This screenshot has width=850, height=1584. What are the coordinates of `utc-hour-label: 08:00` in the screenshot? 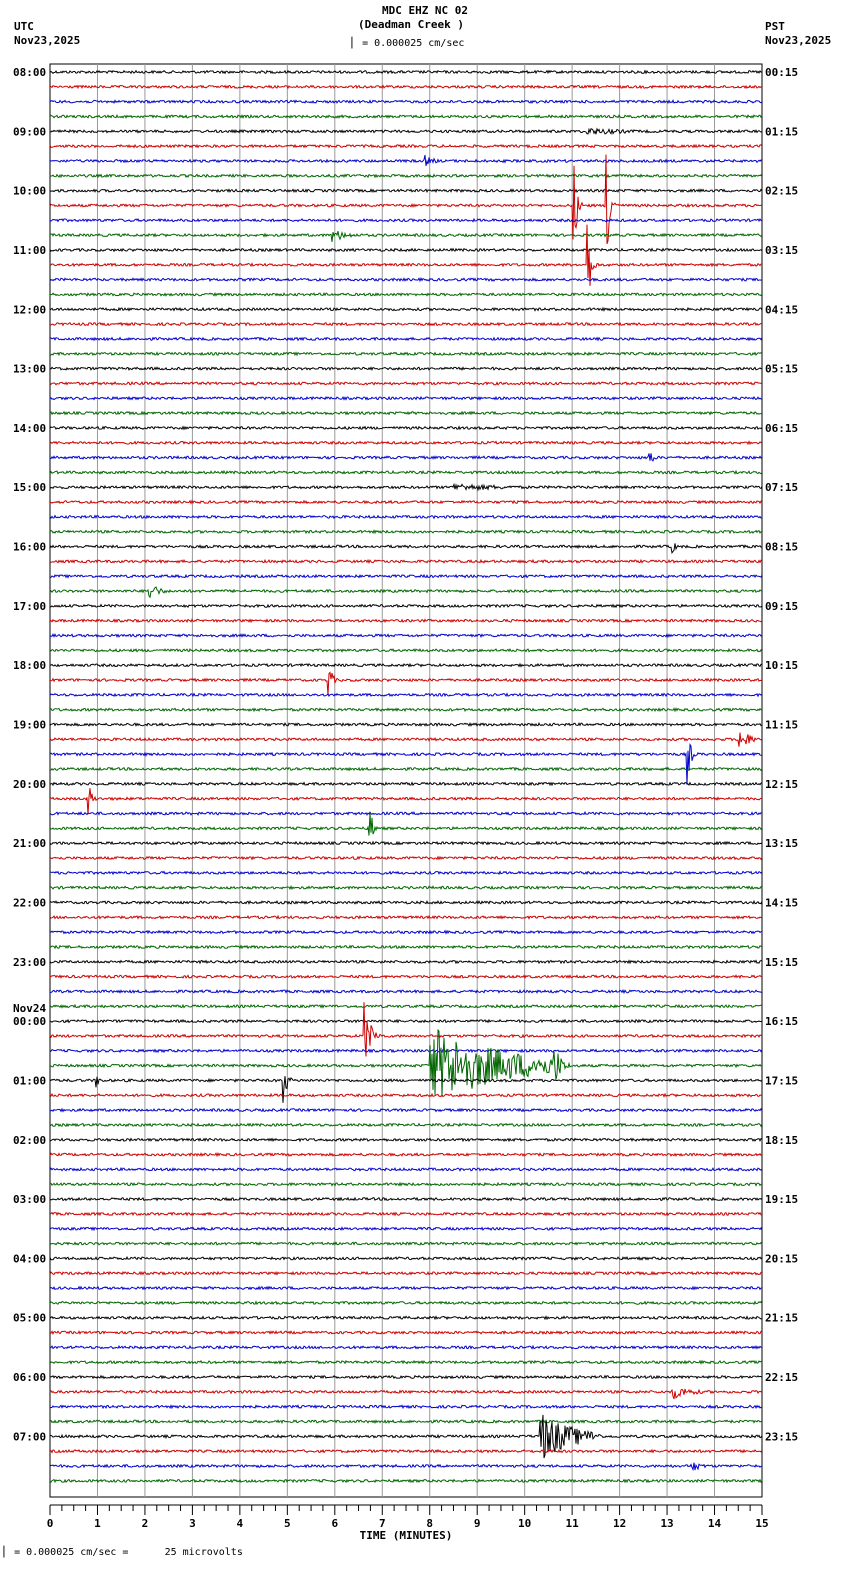 It's located at (29, 72).